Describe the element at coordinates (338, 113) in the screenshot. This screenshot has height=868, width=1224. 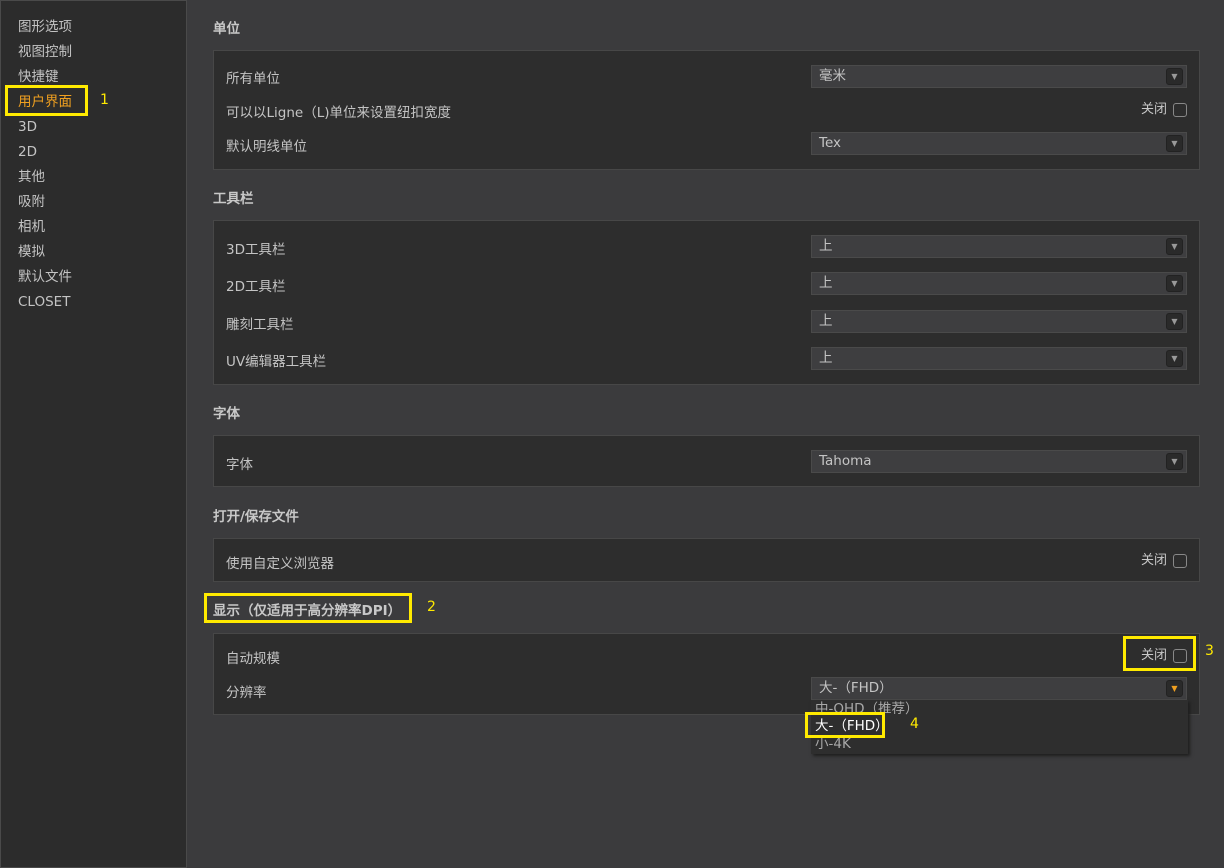
I see `ligne-label: 可以以Ligne（L)单位来设置纽扣宽度` at that location.